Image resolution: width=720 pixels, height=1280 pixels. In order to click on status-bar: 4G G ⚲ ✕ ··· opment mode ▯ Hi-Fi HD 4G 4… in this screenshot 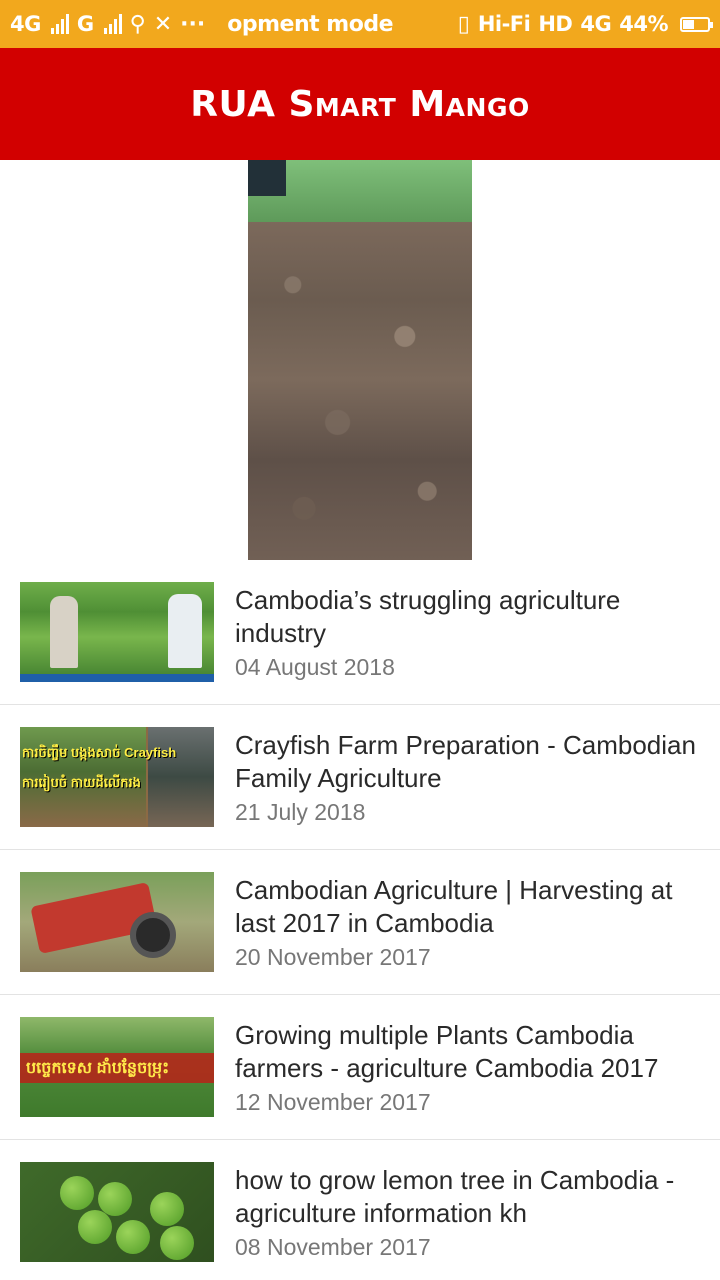, I will do `click(360, 24)`.